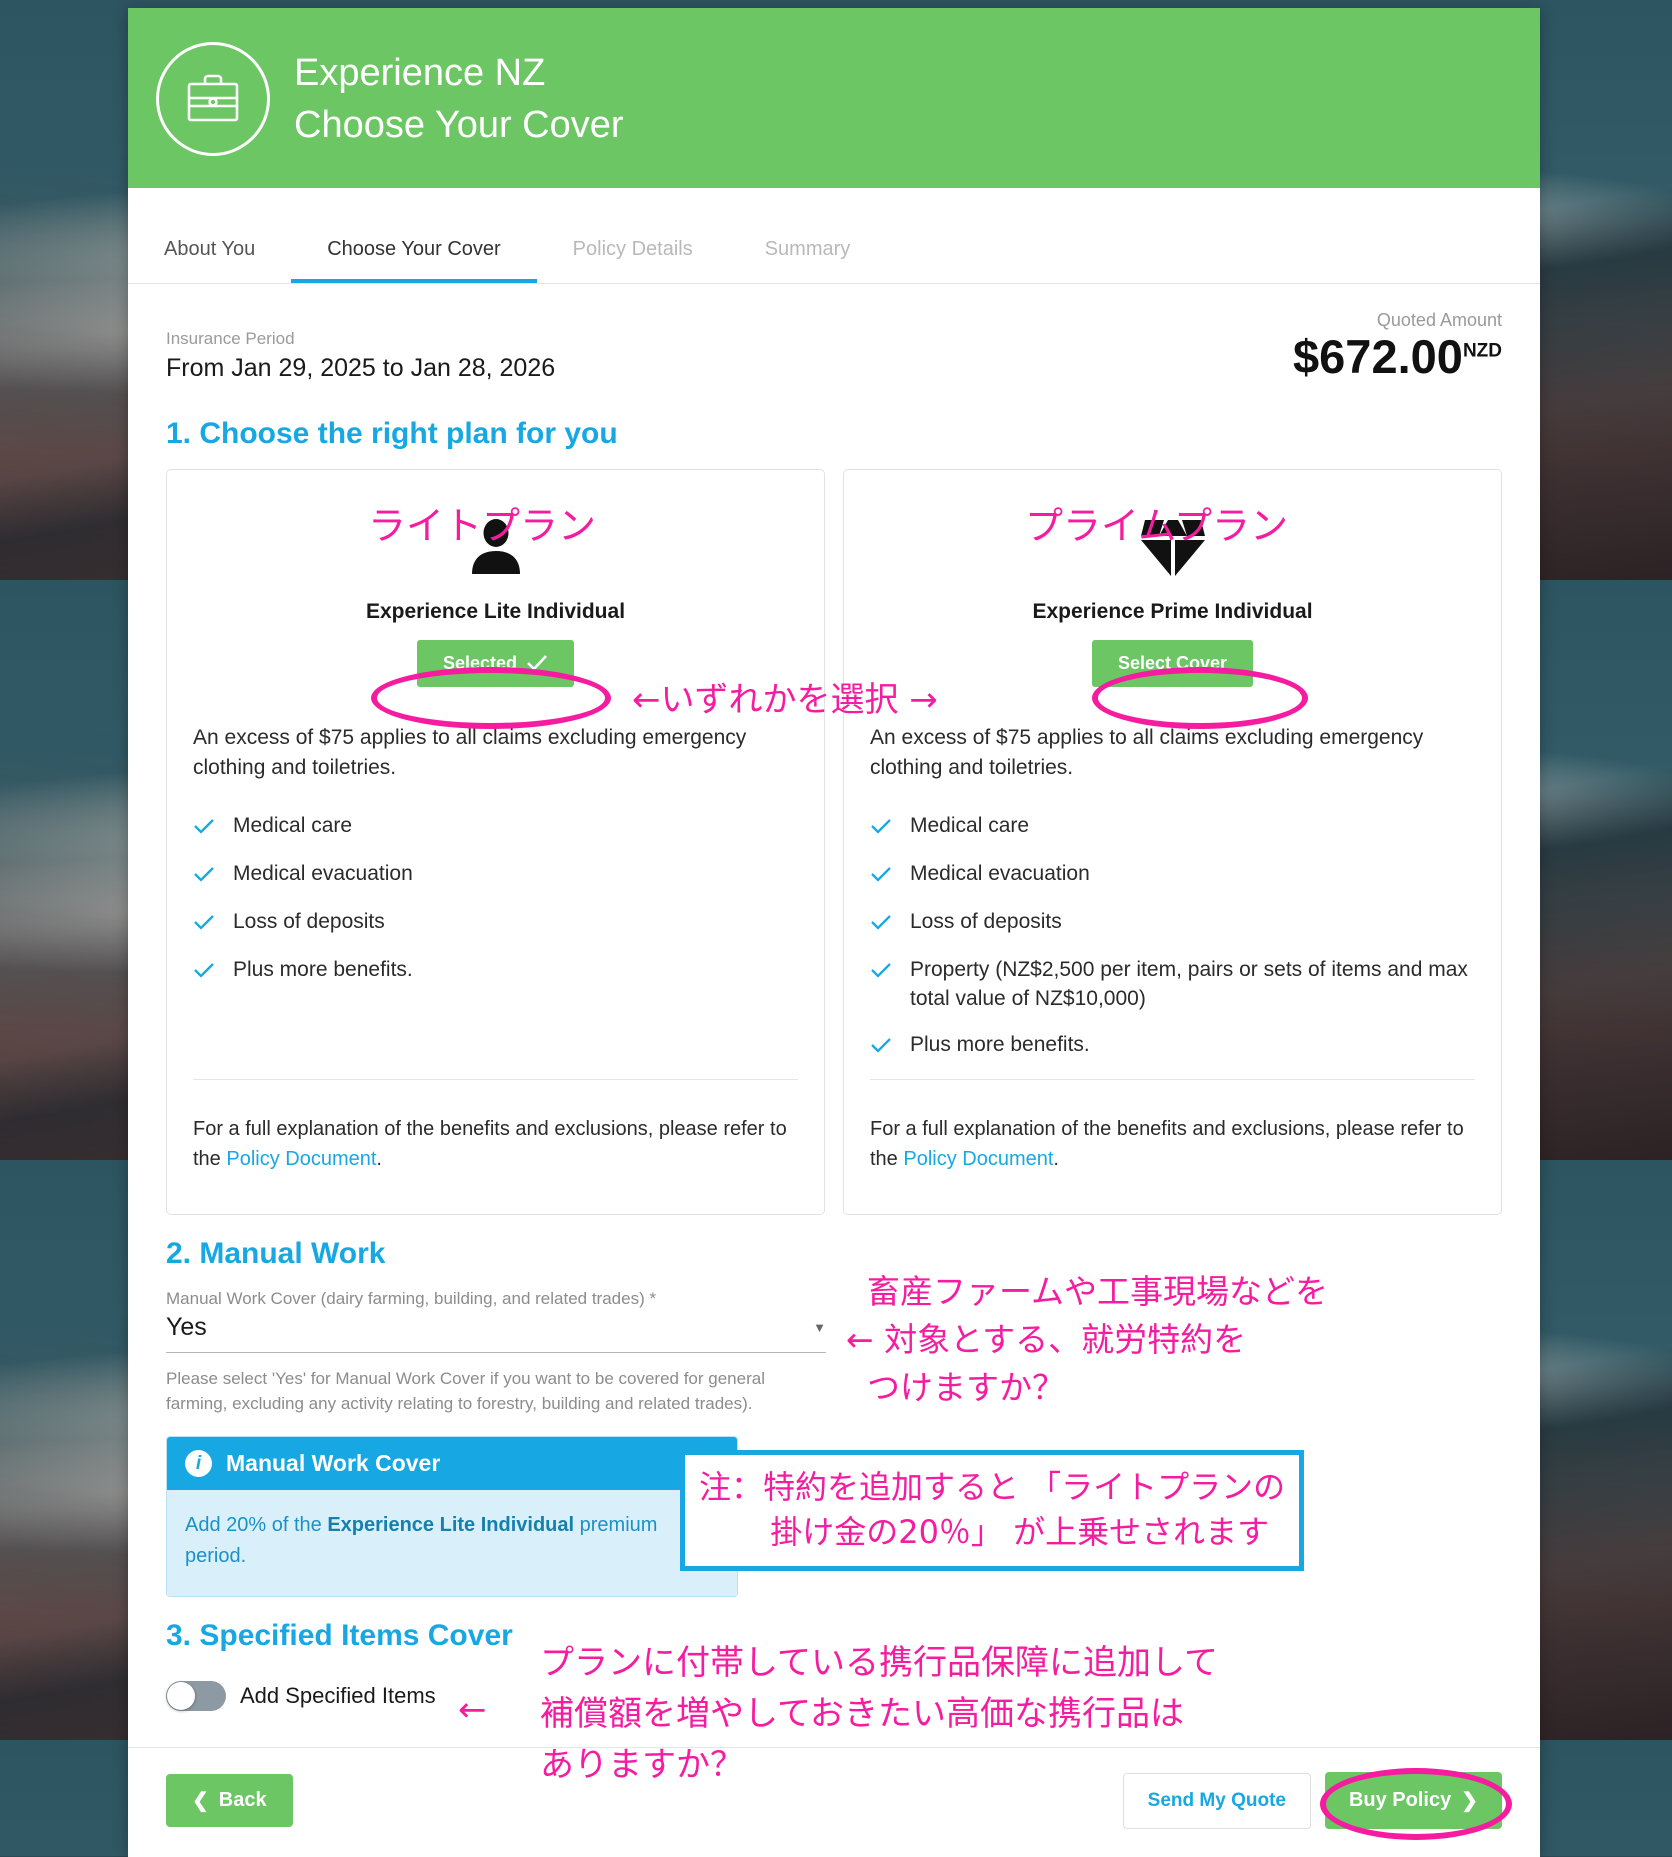 The height and width of the screenshot is (1857, 1672). What do you see at coordinates (459, 99) in the screenshot?
I see `page-title: Experience NZ Choose Your Cover` at bounding box center [459, 99].